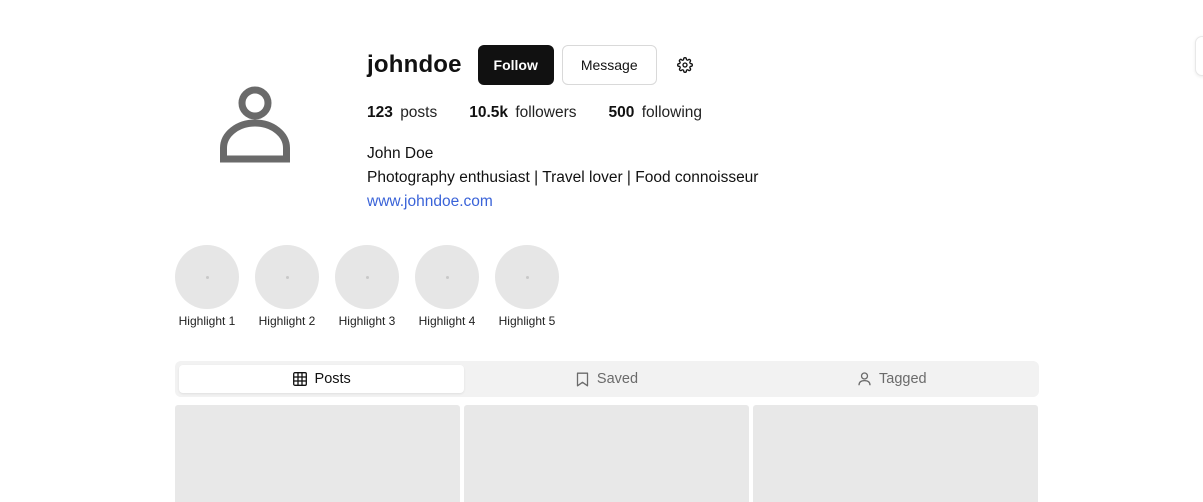 The image size is (1203, 502). What do you see at coordinates (367, 321) in the screenshot?
I see `highlight-label: Highlight 3` at bounding box center [367, 321].